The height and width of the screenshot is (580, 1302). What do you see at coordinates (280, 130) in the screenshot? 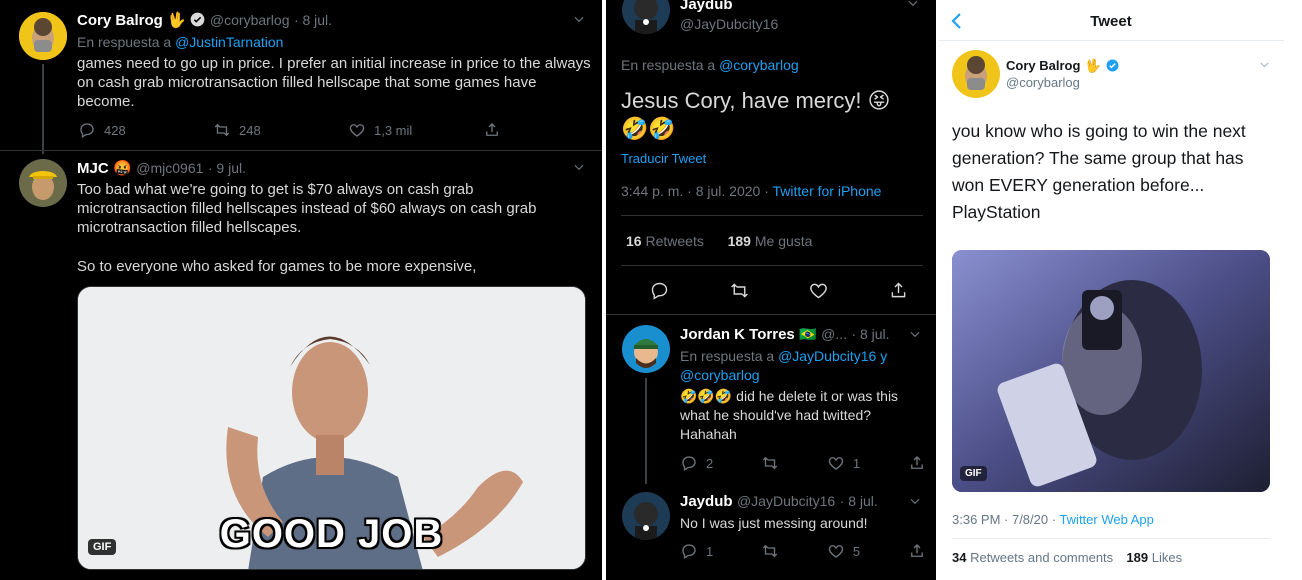
I see `retweet-button: 248` at bounding box center [280, 130].